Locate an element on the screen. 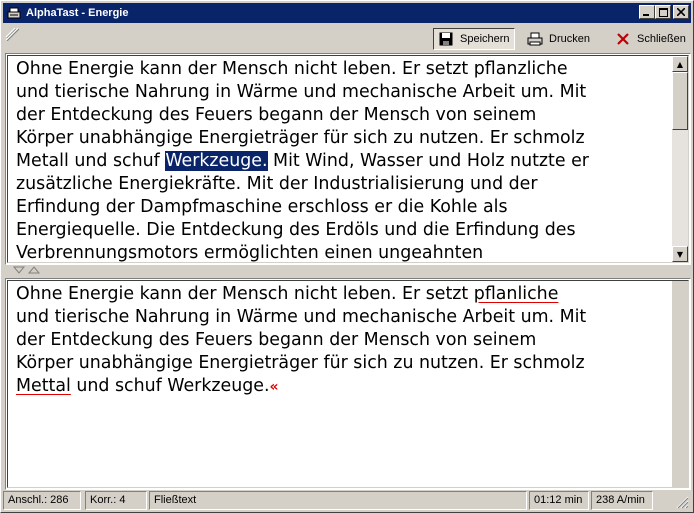  current-word-highlight: Werkzeuge. is located at coordinates (216, 161).